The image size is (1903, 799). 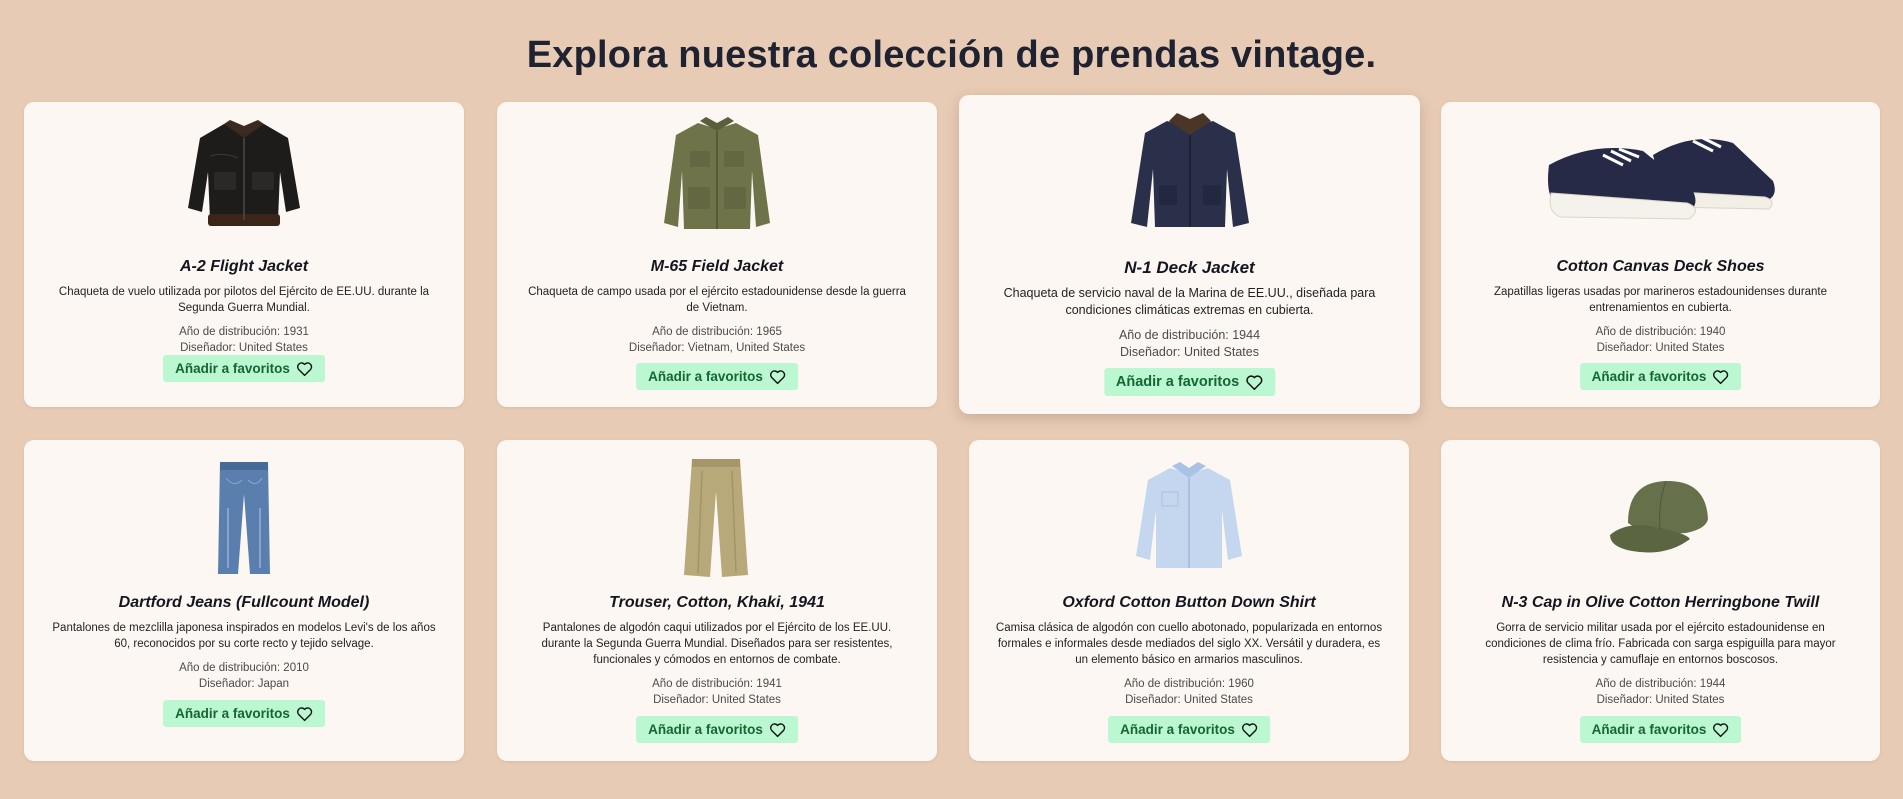 I want to click on product-name: N-1 Deck Jacket, so click(x=1189, y=267).